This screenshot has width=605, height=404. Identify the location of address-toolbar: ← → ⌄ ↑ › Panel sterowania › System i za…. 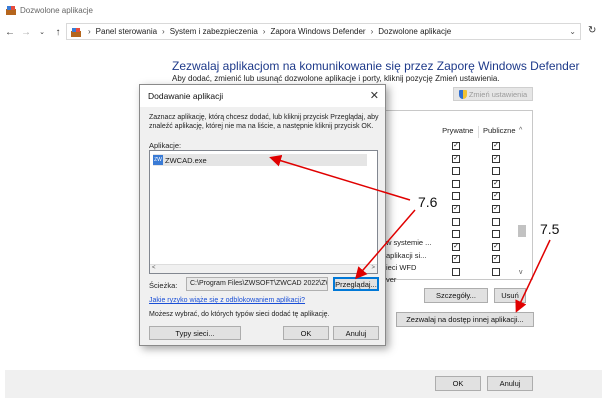
(302, 32).